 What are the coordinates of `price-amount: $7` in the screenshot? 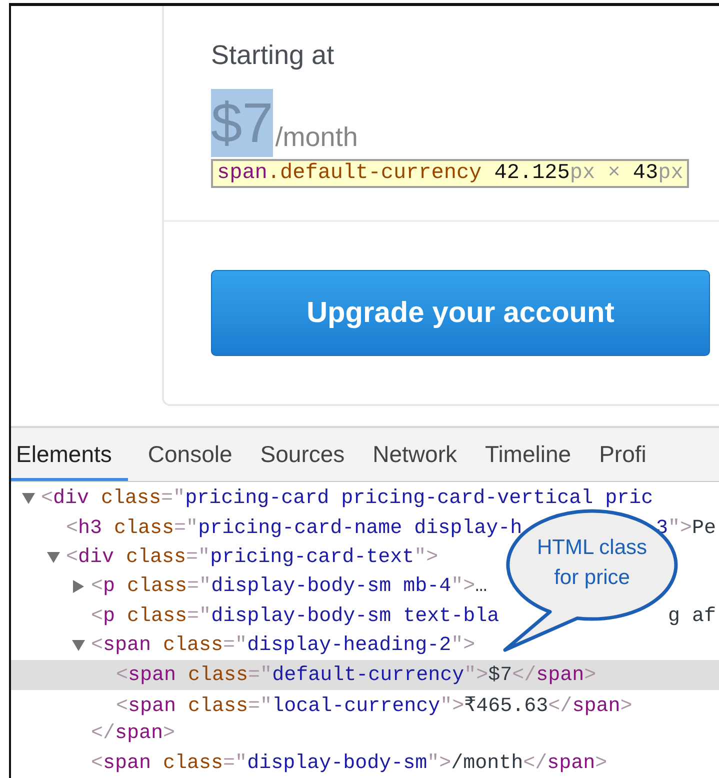 It's located at (242, 123).